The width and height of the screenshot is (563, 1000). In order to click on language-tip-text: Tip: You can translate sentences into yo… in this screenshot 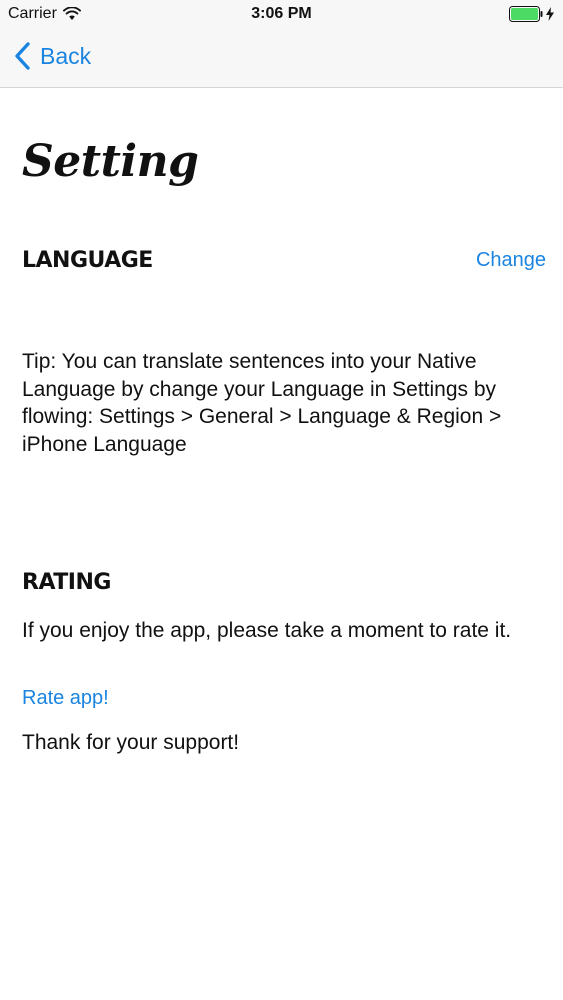, I will do `click(262, 403)`.